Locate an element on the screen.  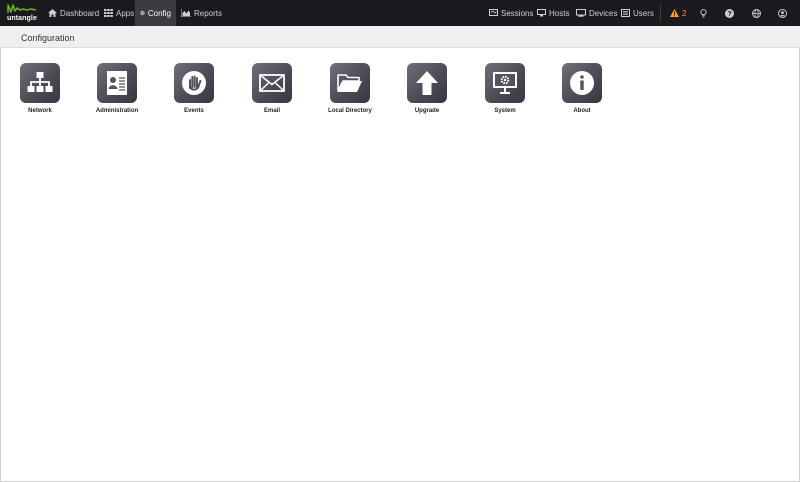
info-icon is located at coordinates (582, 83).